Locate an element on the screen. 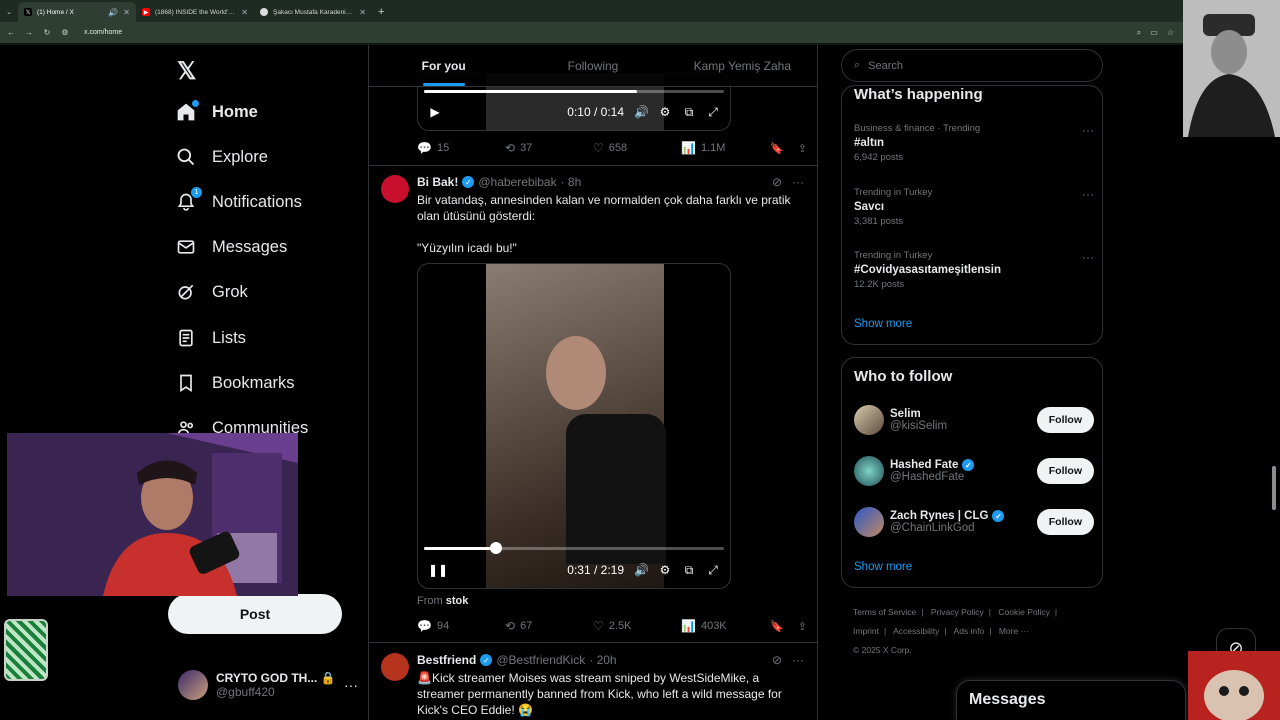 This screenshot has width=1280, height=720. author-name: Bi Bak! is located at coordinates (437, 182).